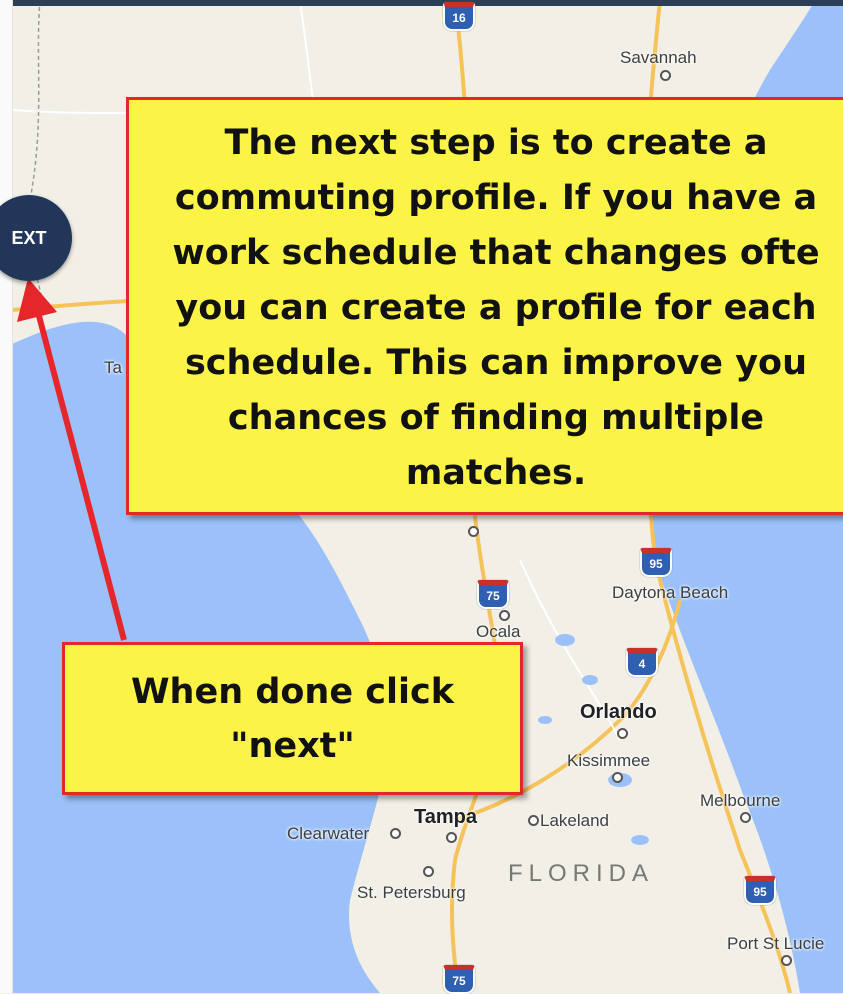 This screenshot has height=994, width=843. What do you see at coordinates (776, 943) in the screenshot?
I see `place-port-st-lucie: Port St Lucie` at bounding box center [776, 943].